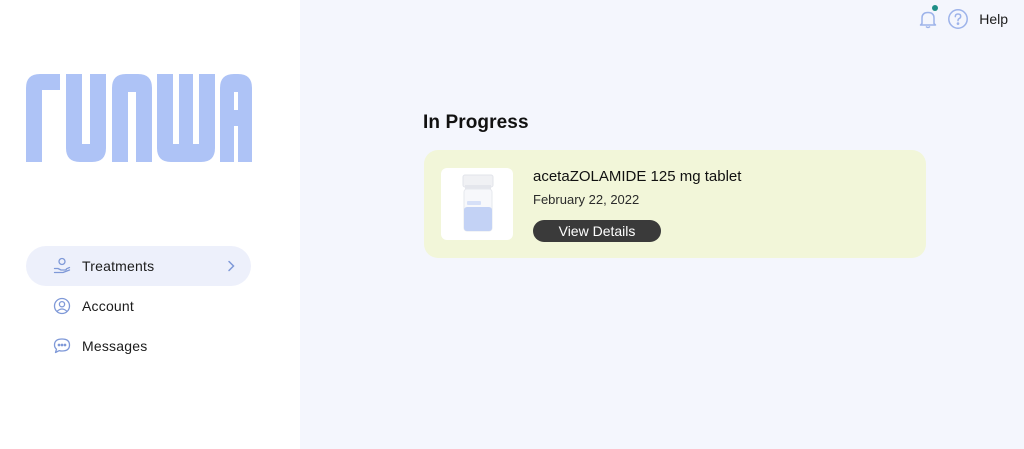 This screenshot has height=449, width=1024. Describe the element at coordinates (108, 306) in the screenshot. I see `sidebar-item-label: Account` at that location.